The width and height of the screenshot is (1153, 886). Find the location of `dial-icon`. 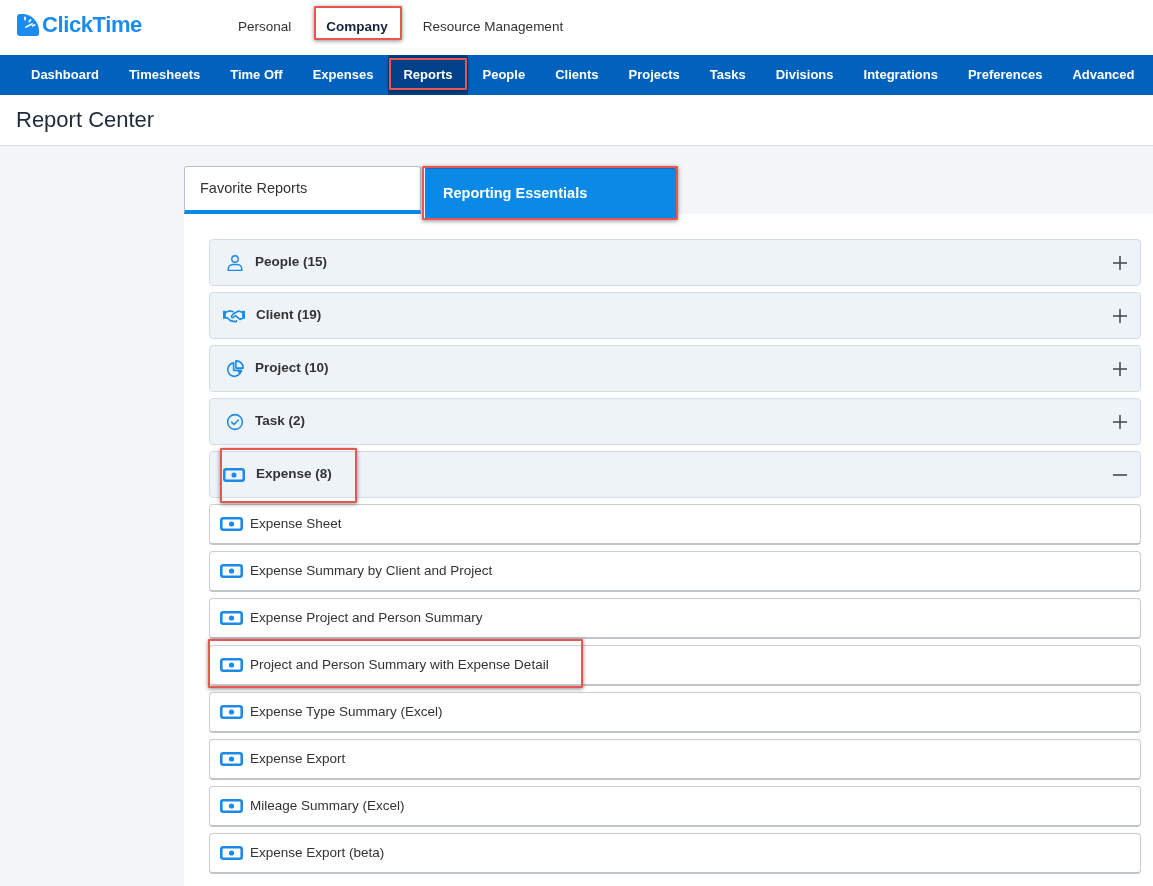

dial-icon is located at coordinates (28, 24).